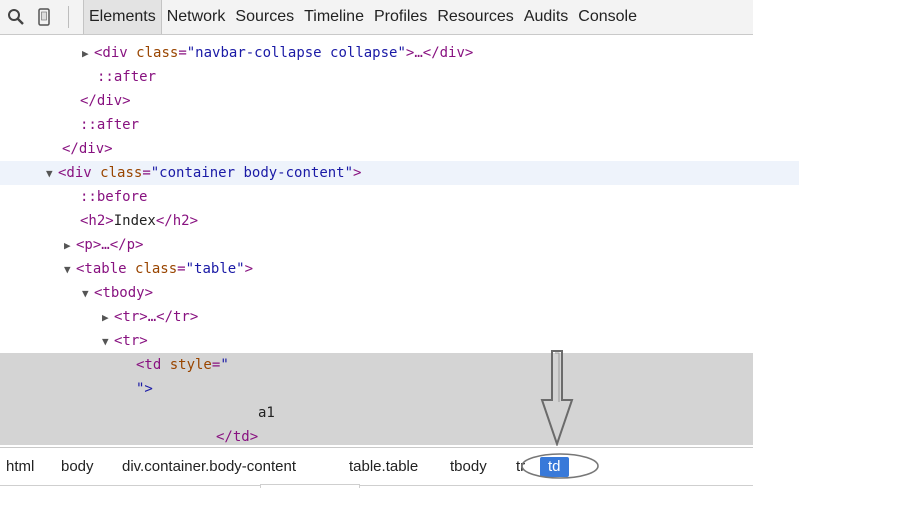 This screenshot has height=518, width=921. What do you see at coordinates (557, 398) in the screenshot?
I see `down-arrow-annotation-icon` at bounding box center [557, 398].